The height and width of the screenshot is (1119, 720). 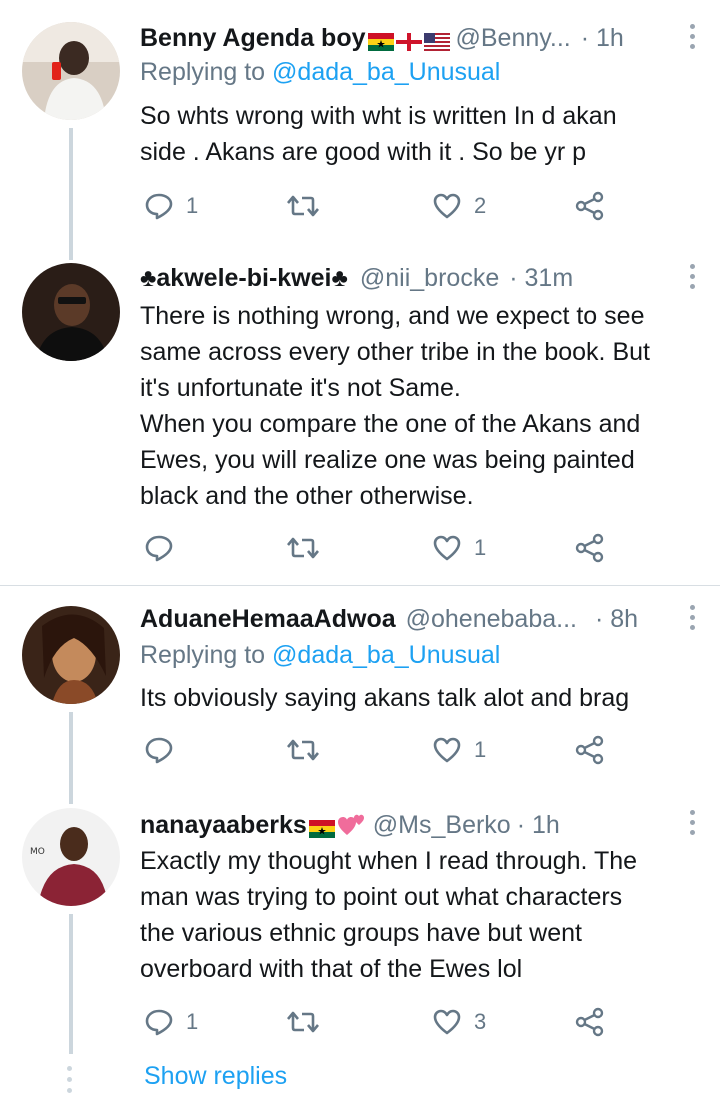 What do you see at coordinates (71, 857) in the screenshot?
I see `avatar: MO` at bounding box center [71, 857].